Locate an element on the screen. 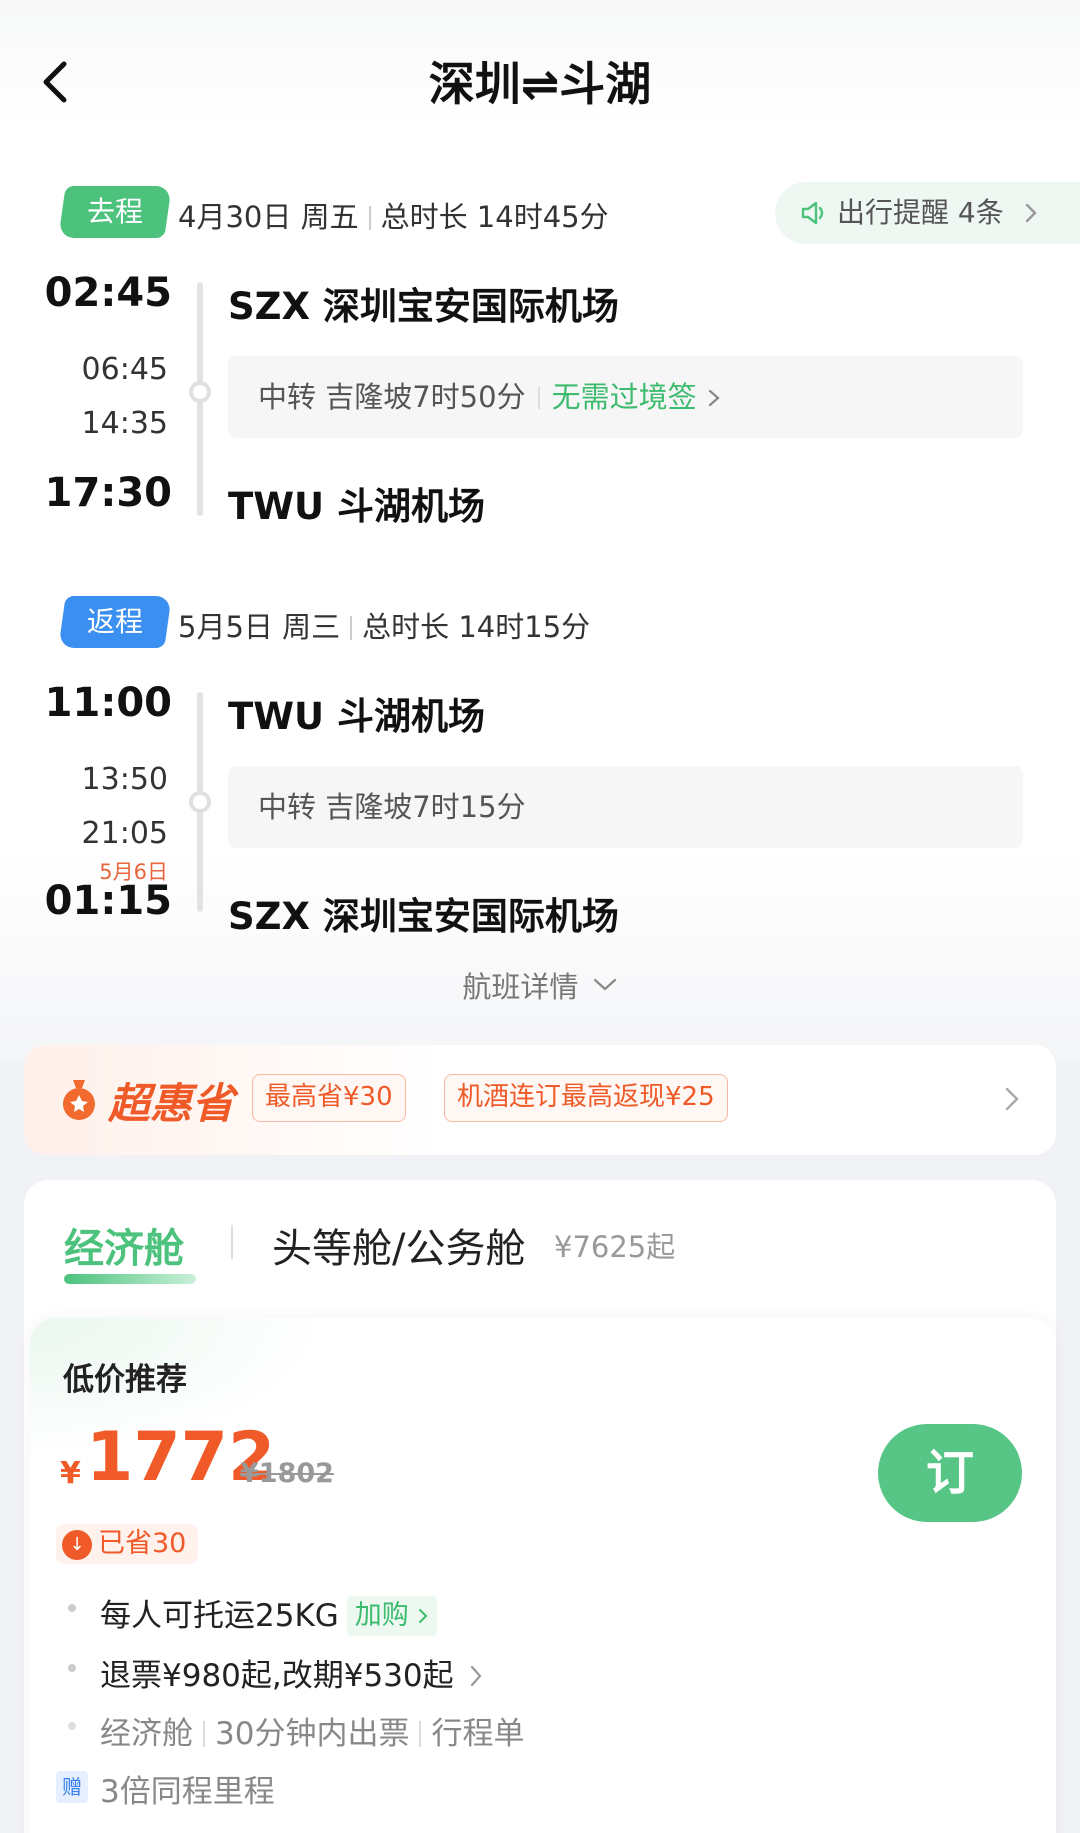 The height and width of the screenshot is (1833, 1080). return-transfer-text: 中转 吉隆坡7时15分 is located at coordinates (392, 807).